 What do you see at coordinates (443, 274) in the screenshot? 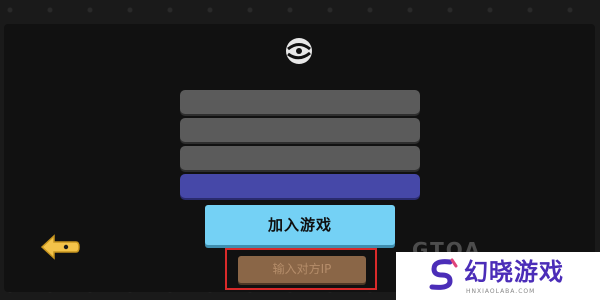
I see `s-brand-icon` at bounding box center [443, 274].